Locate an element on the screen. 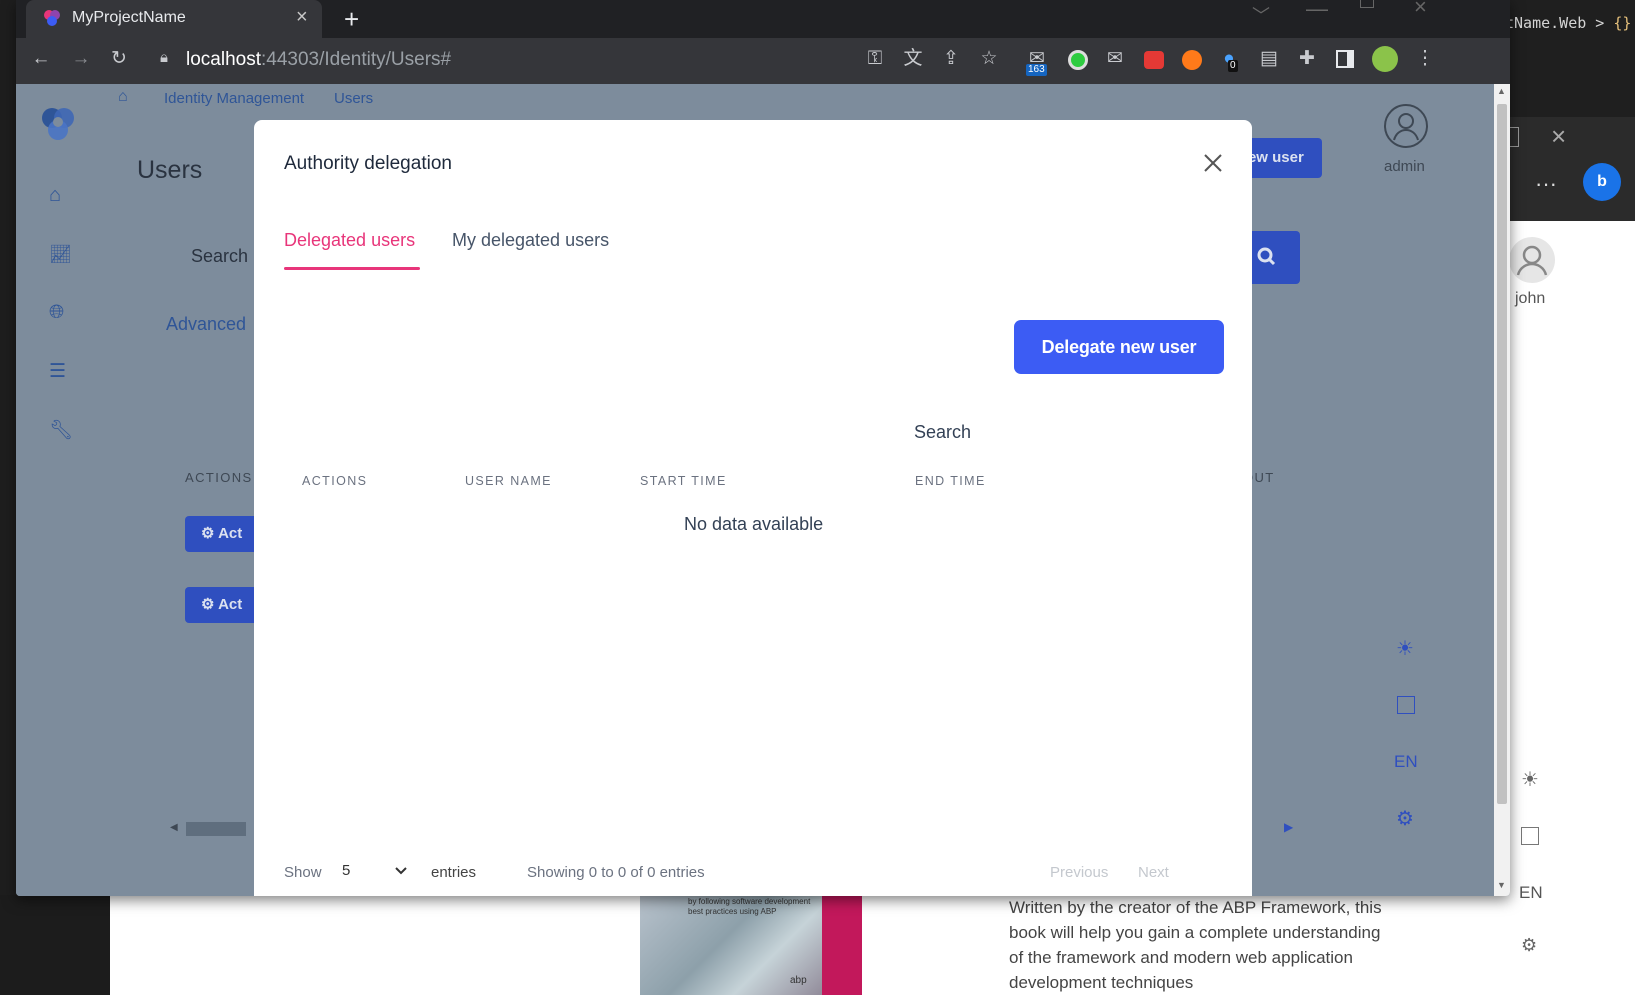 Image resolution: width=1635 pixels, height=995 pixels. admin-avatar is located at coordinates (1406, 126).